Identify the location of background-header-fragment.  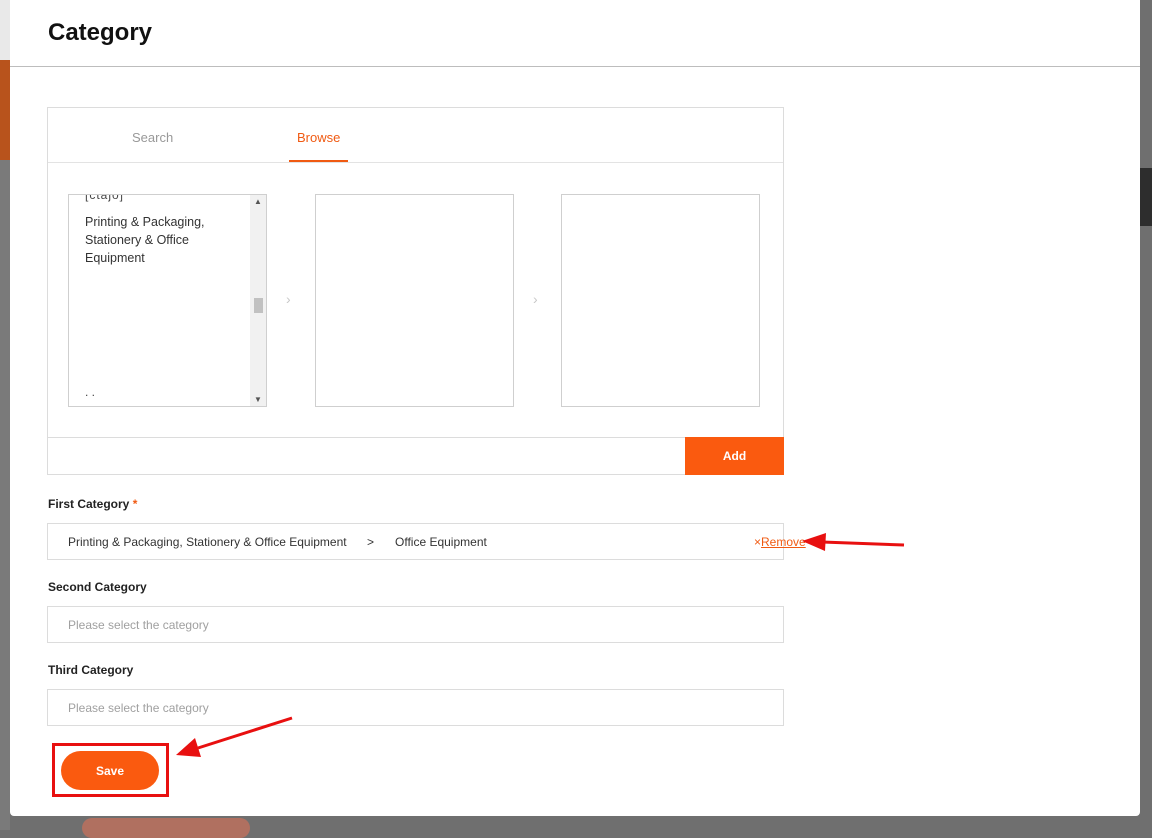
(5, 30).